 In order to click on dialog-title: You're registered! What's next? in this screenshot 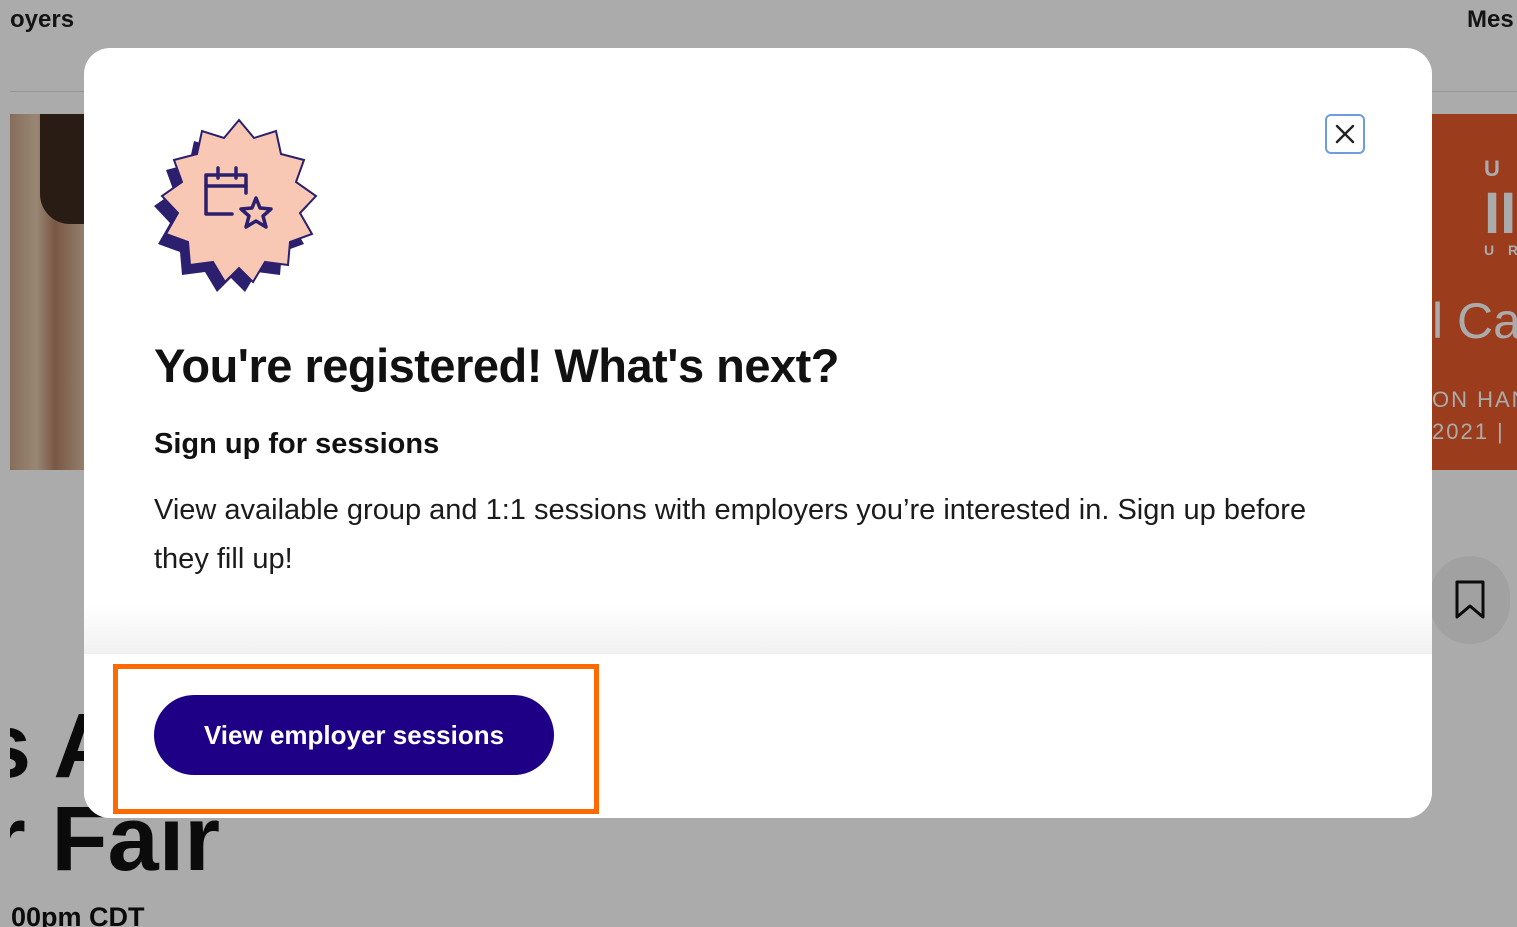, I will do `click(497, 365)`.